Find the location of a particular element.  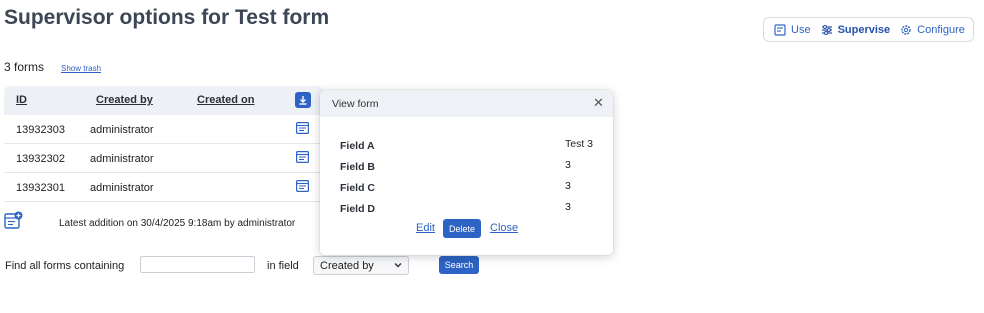

page-title: Supervisor options for Test form is located at coordinates (167, 17).